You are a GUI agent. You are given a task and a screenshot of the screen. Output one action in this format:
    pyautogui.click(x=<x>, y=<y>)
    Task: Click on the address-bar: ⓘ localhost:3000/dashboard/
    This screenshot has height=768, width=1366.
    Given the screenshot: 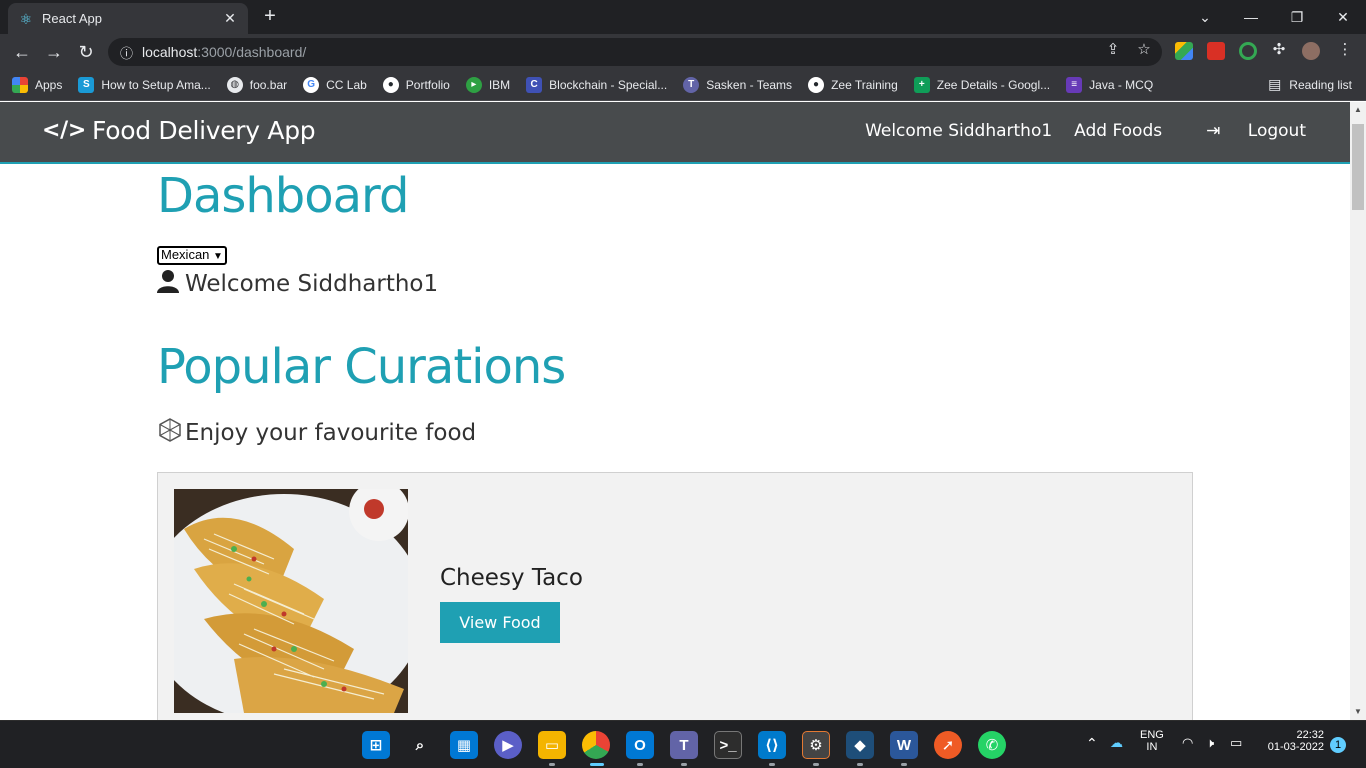 What is the action you would take?
    pyautogui.click(x=635, y=52)
    